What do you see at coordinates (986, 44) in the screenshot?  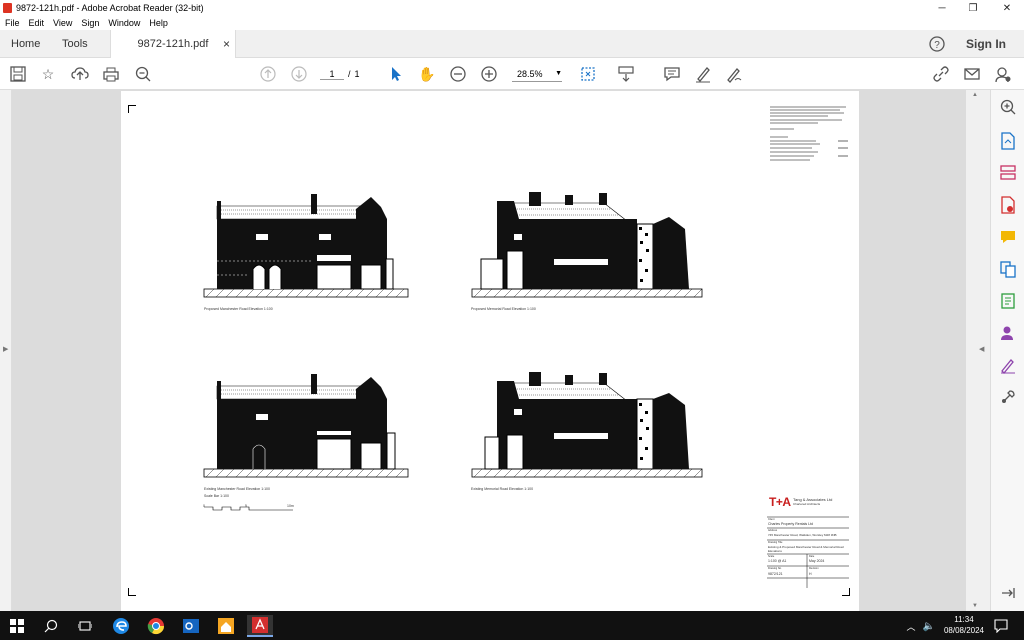 I see `sign-in-button: Sign In` at bounding box center [986, 44].